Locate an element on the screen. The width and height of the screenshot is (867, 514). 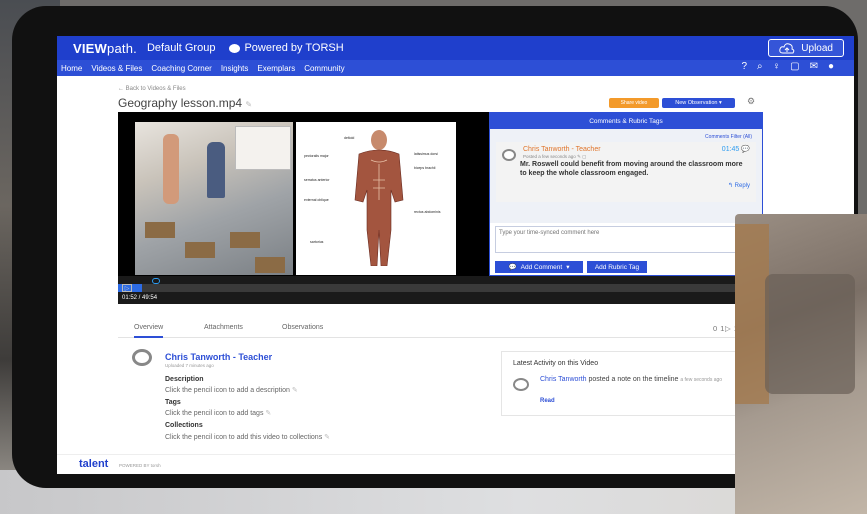
add-rubric-tag-button: Add Rubric Tag is located at coordinates (617, 267).